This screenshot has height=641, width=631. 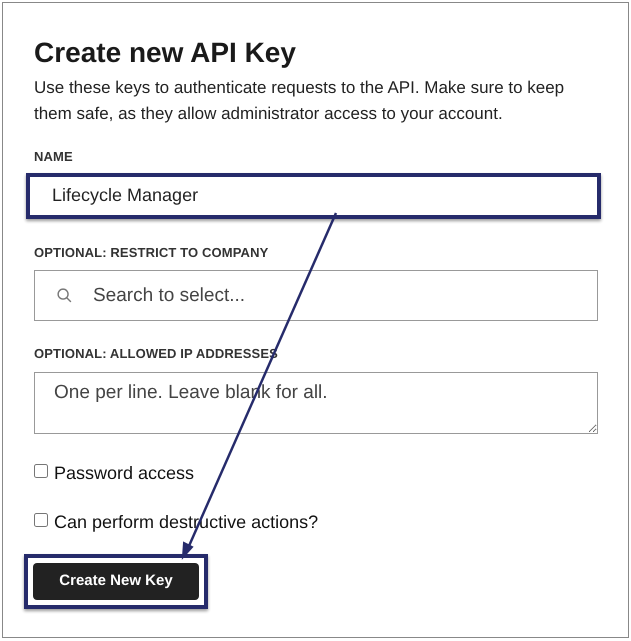 What do you see at coordinates (54, 157) in the screenshot?
I see `field-label: NAME` at bounding box center [54, 157].